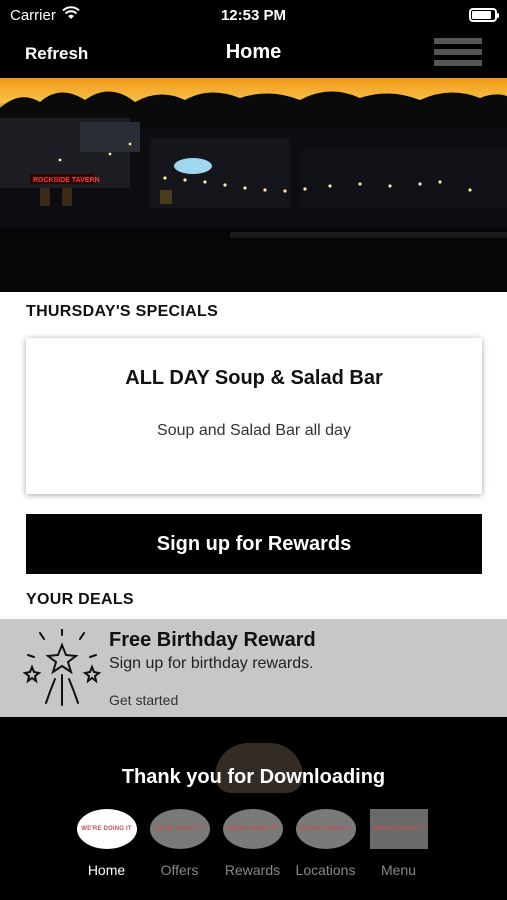 This screenshot has width=507, height=900. Describe the element at coordinates (106, 829) in the screenshot. I see `home-logo-icon: WE'RE DOING IT` at that location.